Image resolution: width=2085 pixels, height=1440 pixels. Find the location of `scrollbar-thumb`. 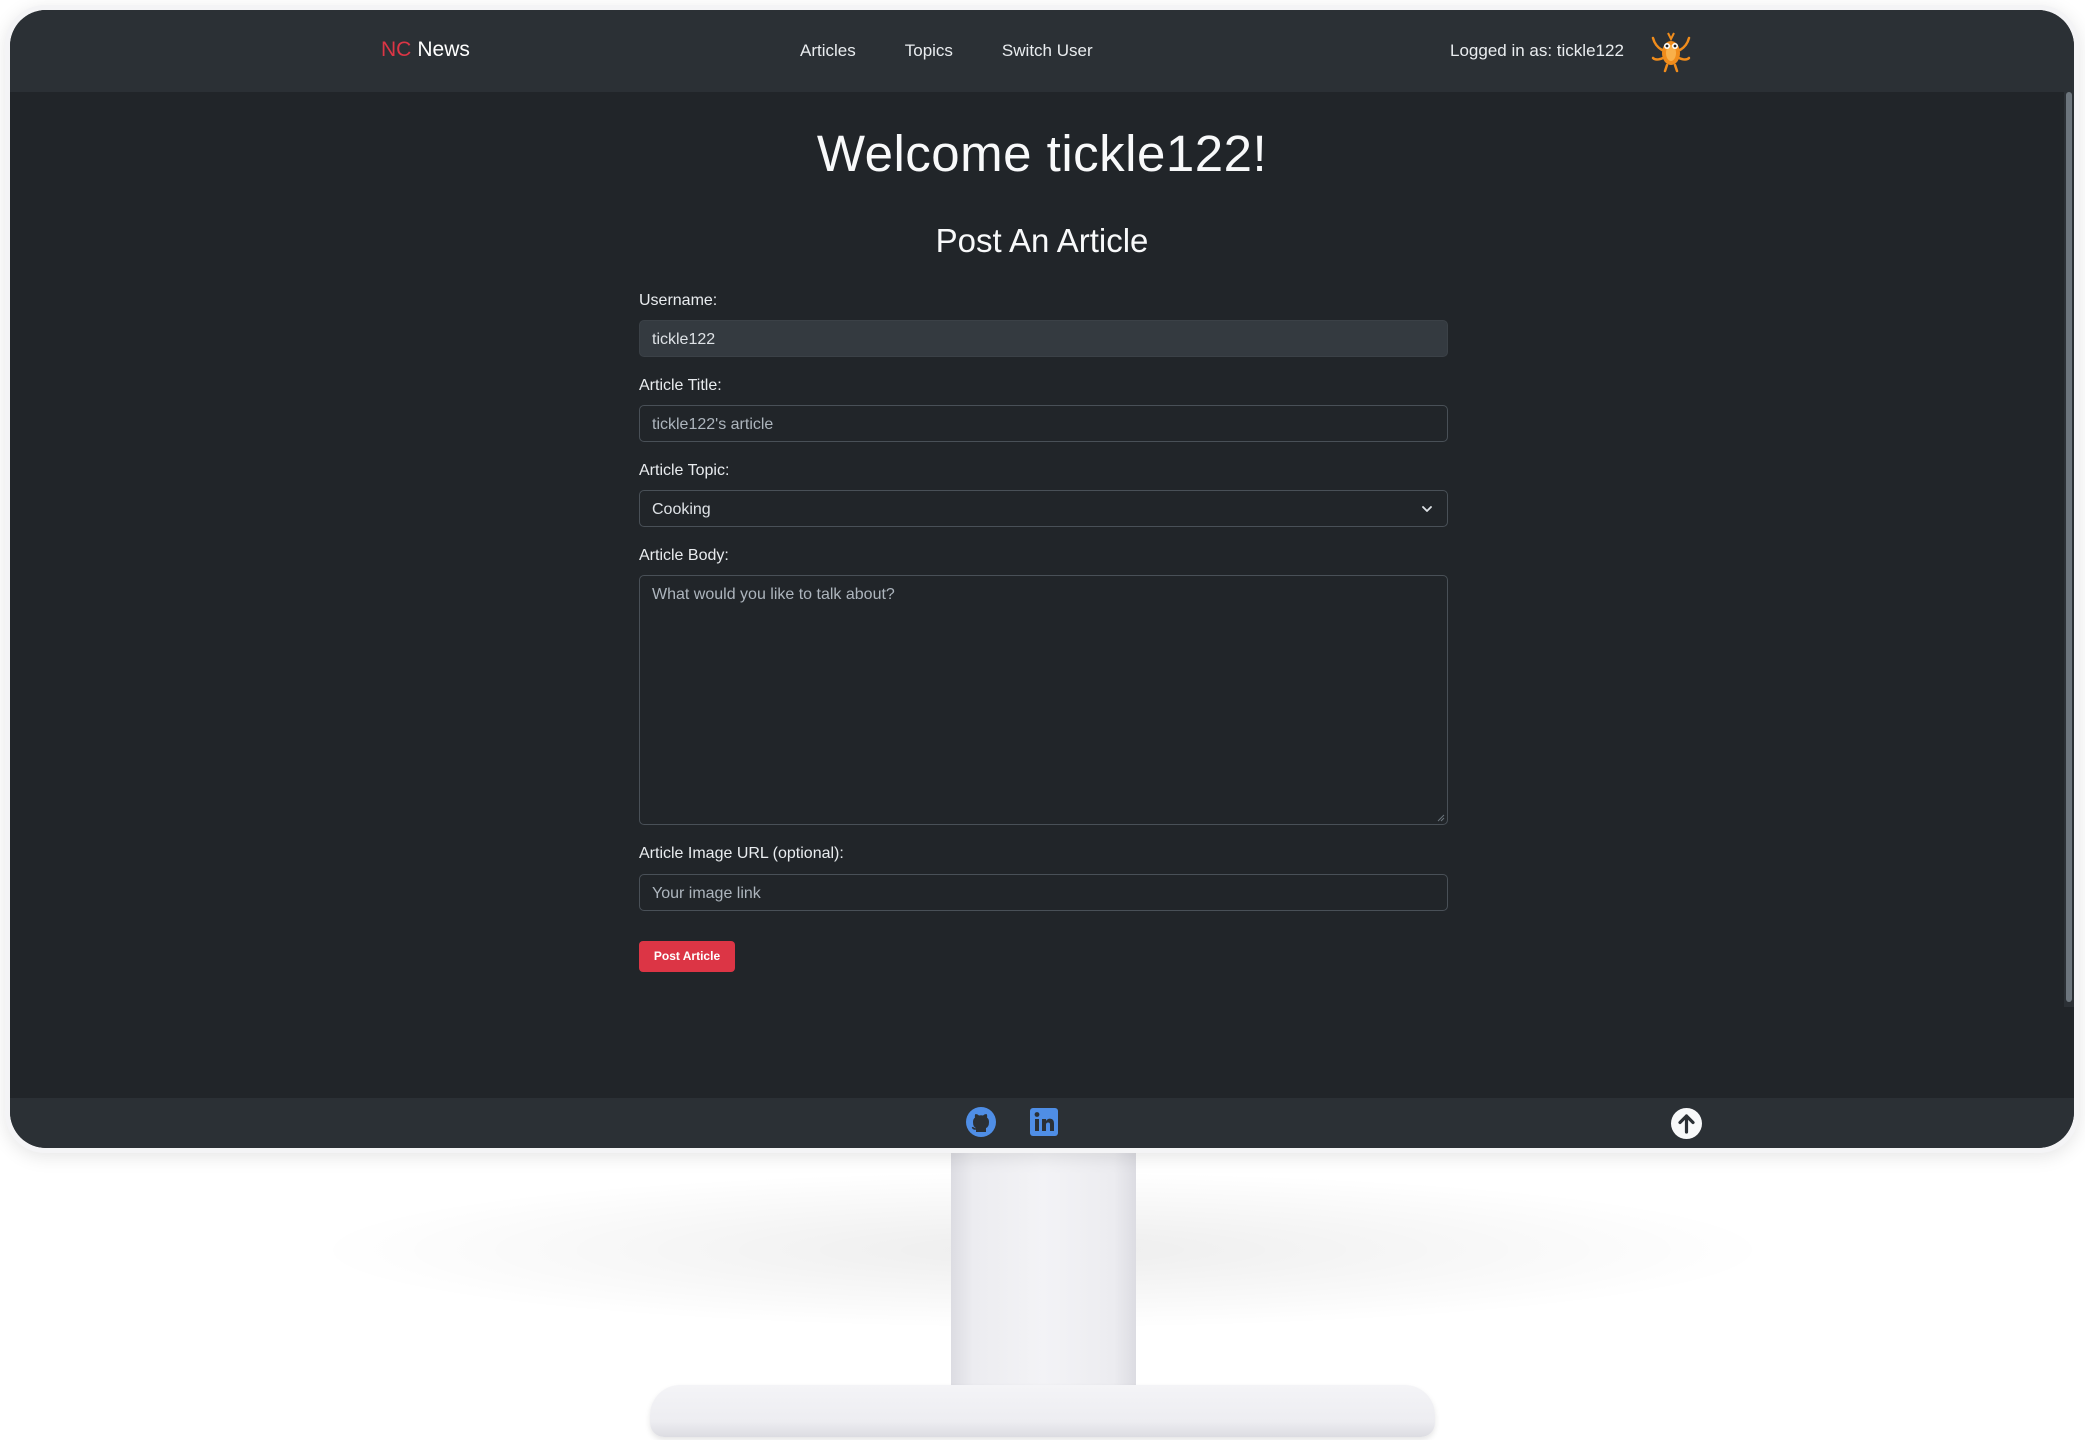

scrollbar-thumb is located at coordinates (2069, 547).